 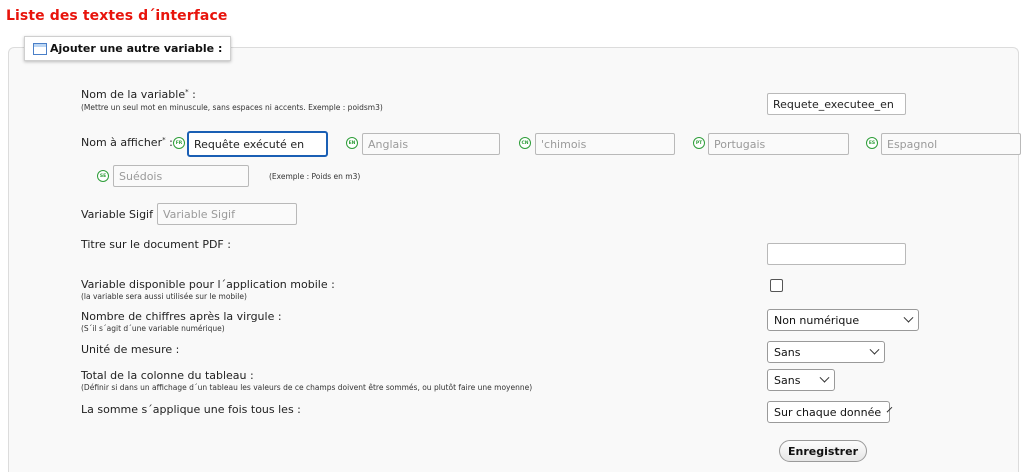 I want to click on flag-fr-icon: FR, so click(x=179, y=143).